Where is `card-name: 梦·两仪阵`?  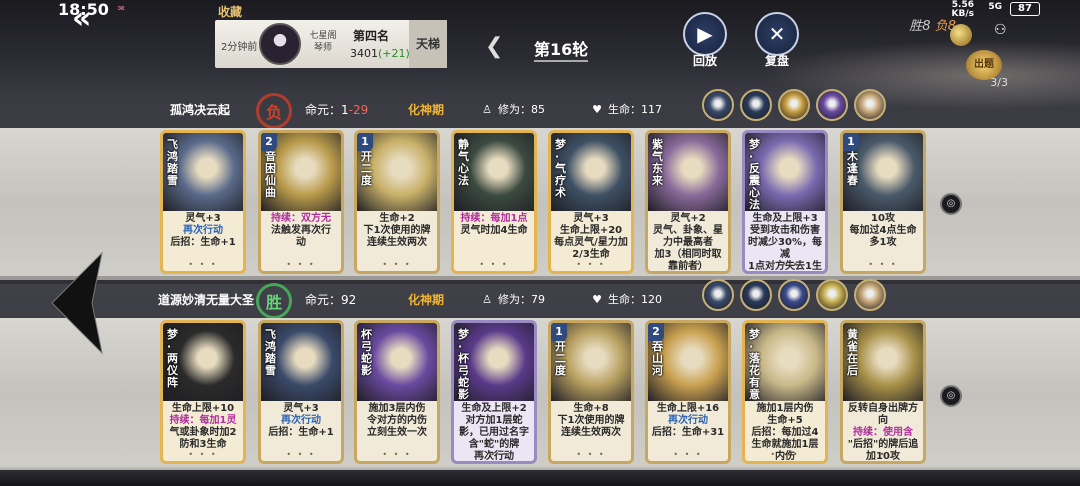
card-name: 梦·两仪阵 is located at coordinates (172, 358).